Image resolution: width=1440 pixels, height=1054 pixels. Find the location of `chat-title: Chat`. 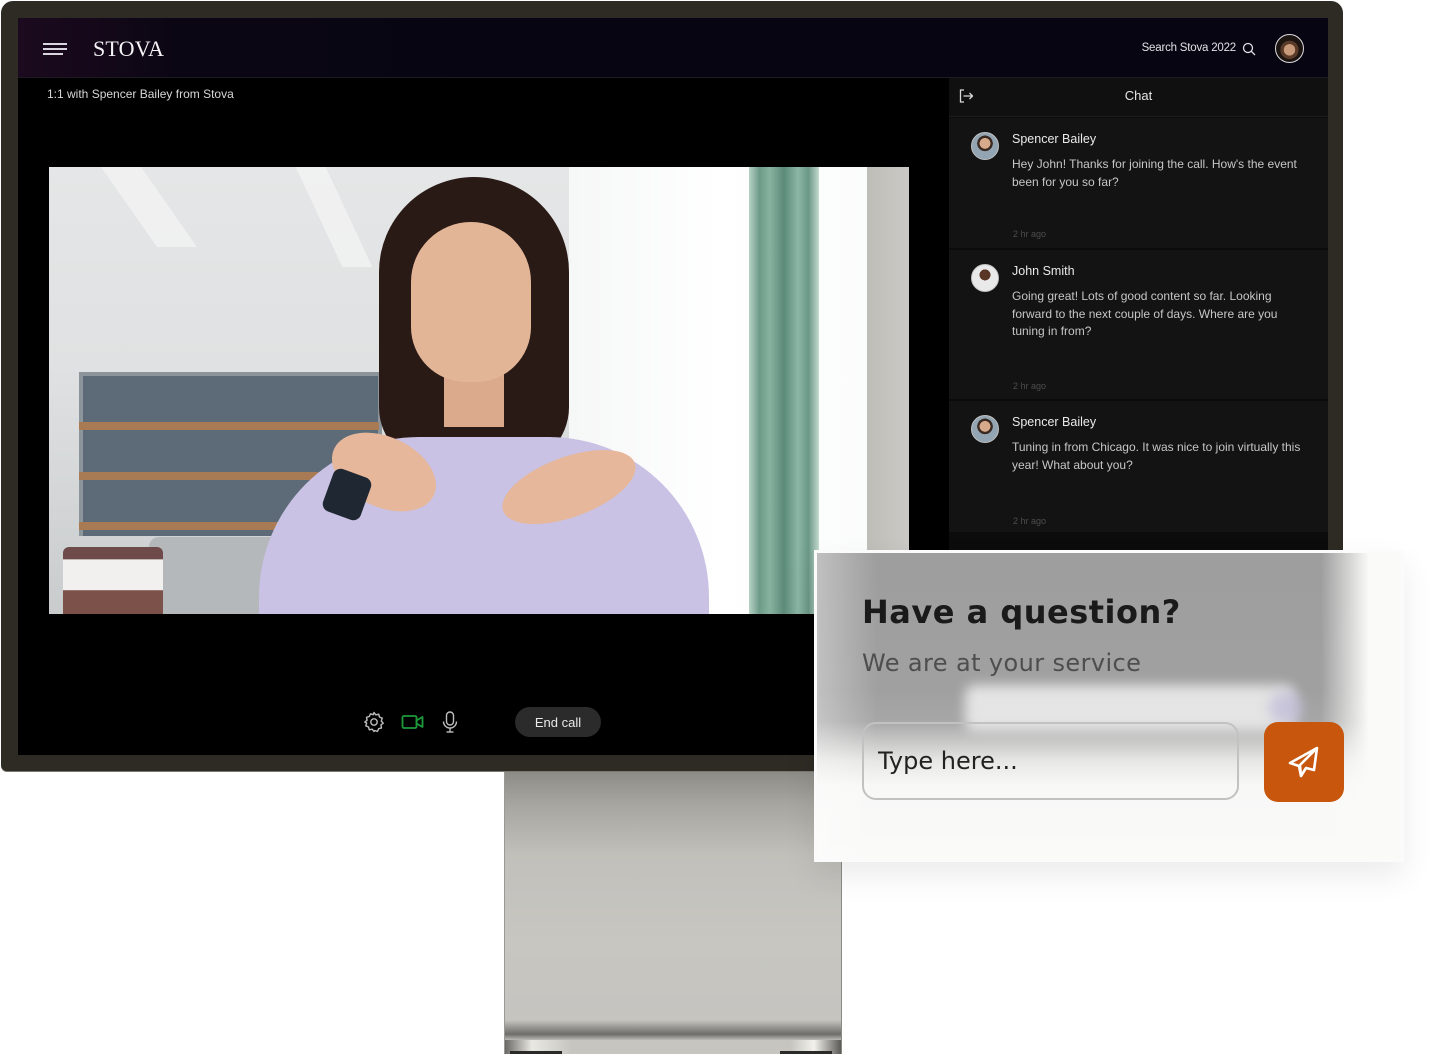

chat-title: Chat is located at coordinates (1138, 95).